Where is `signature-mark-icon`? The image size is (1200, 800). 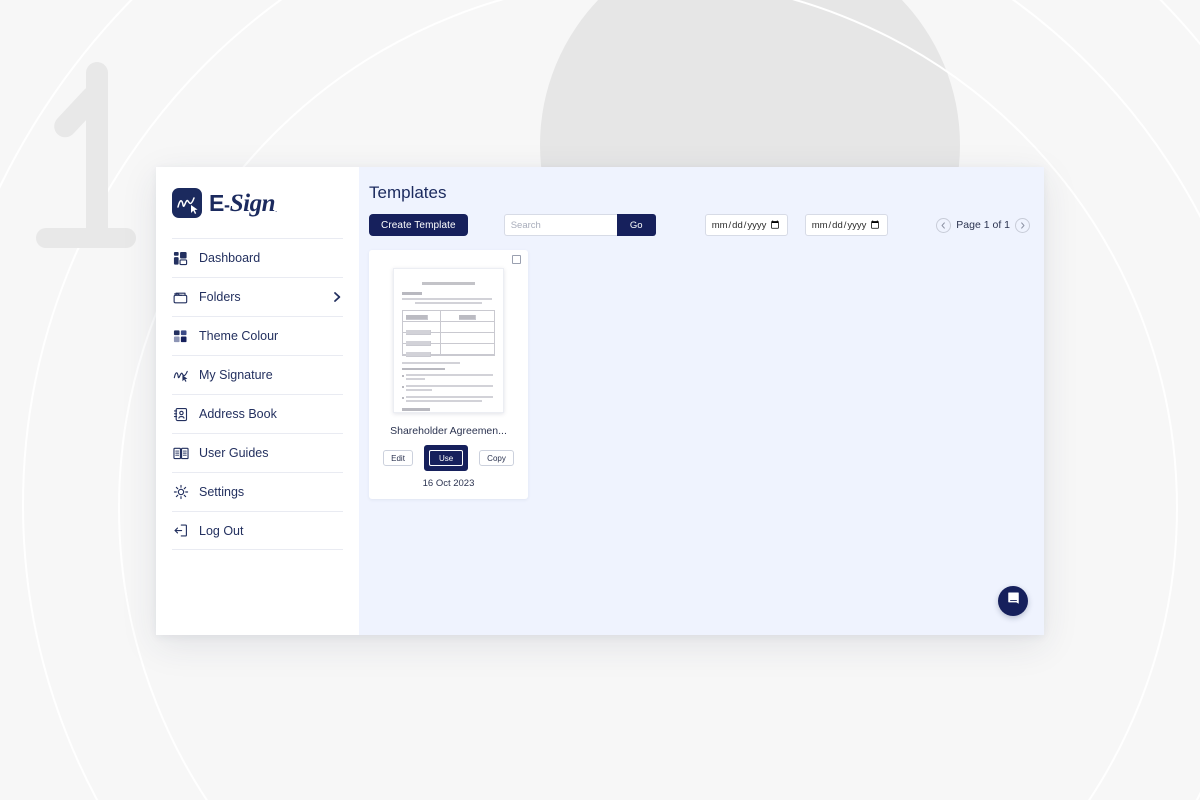
signature-mark-icon is located at coordinates (187, 203).